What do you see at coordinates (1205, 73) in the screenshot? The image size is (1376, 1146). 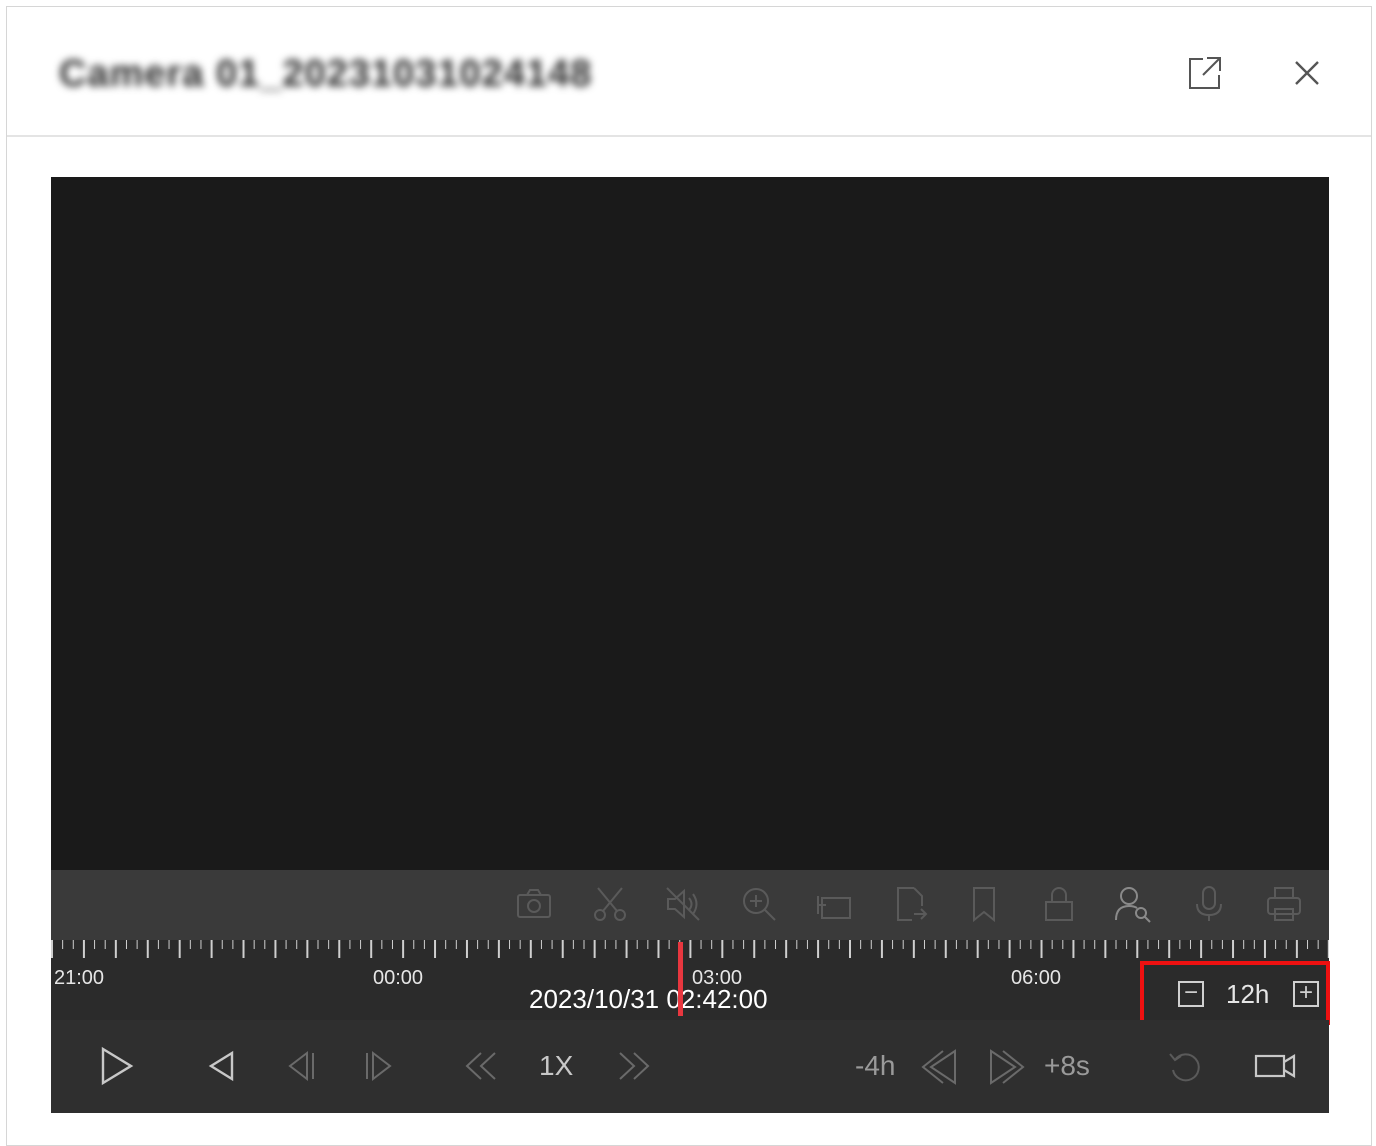 I see `open-external-icon` at bounding box center [1205, 73].